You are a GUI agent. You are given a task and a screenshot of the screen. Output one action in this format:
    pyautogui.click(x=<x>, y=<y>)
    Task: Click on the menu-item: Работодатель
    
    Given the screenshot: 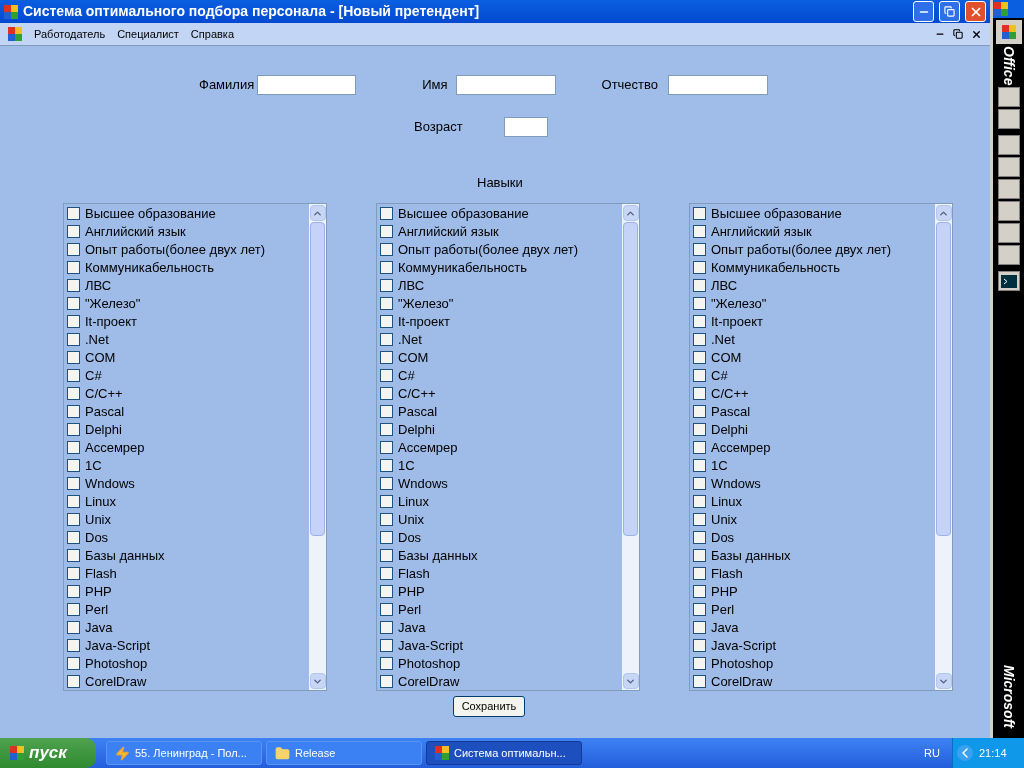 What is the action you would take?
    pyautogui.click(x=70, y=34)
    